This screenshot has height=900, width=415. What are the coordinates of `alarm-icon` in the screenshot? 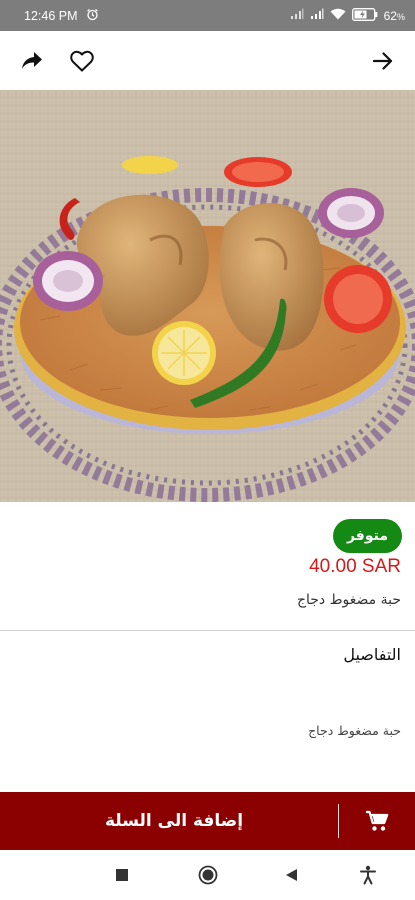 It's located at (92, 16).